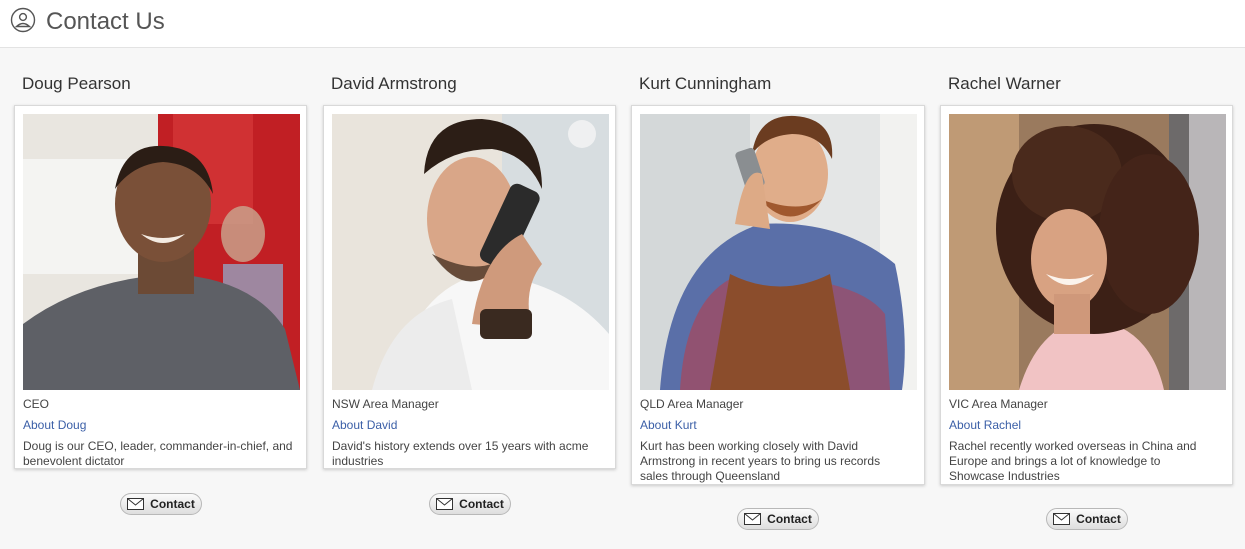 Image resolution: width=1245 pixels, height=549 pixels. What do you see at coordinates (668, 425) in the screenshot?
I see `about-link: About Kurt` at bounding box center [668, 425].